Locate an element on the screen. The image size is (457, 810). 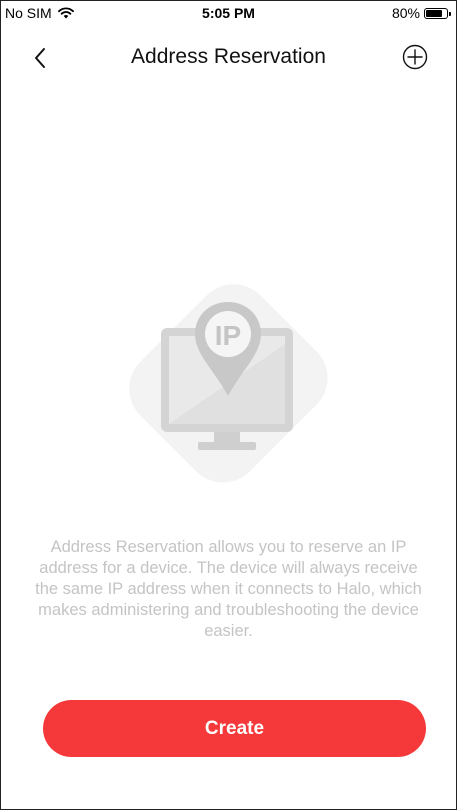
navigation-bar: Address Reservation is located at coordinates (228, 58).